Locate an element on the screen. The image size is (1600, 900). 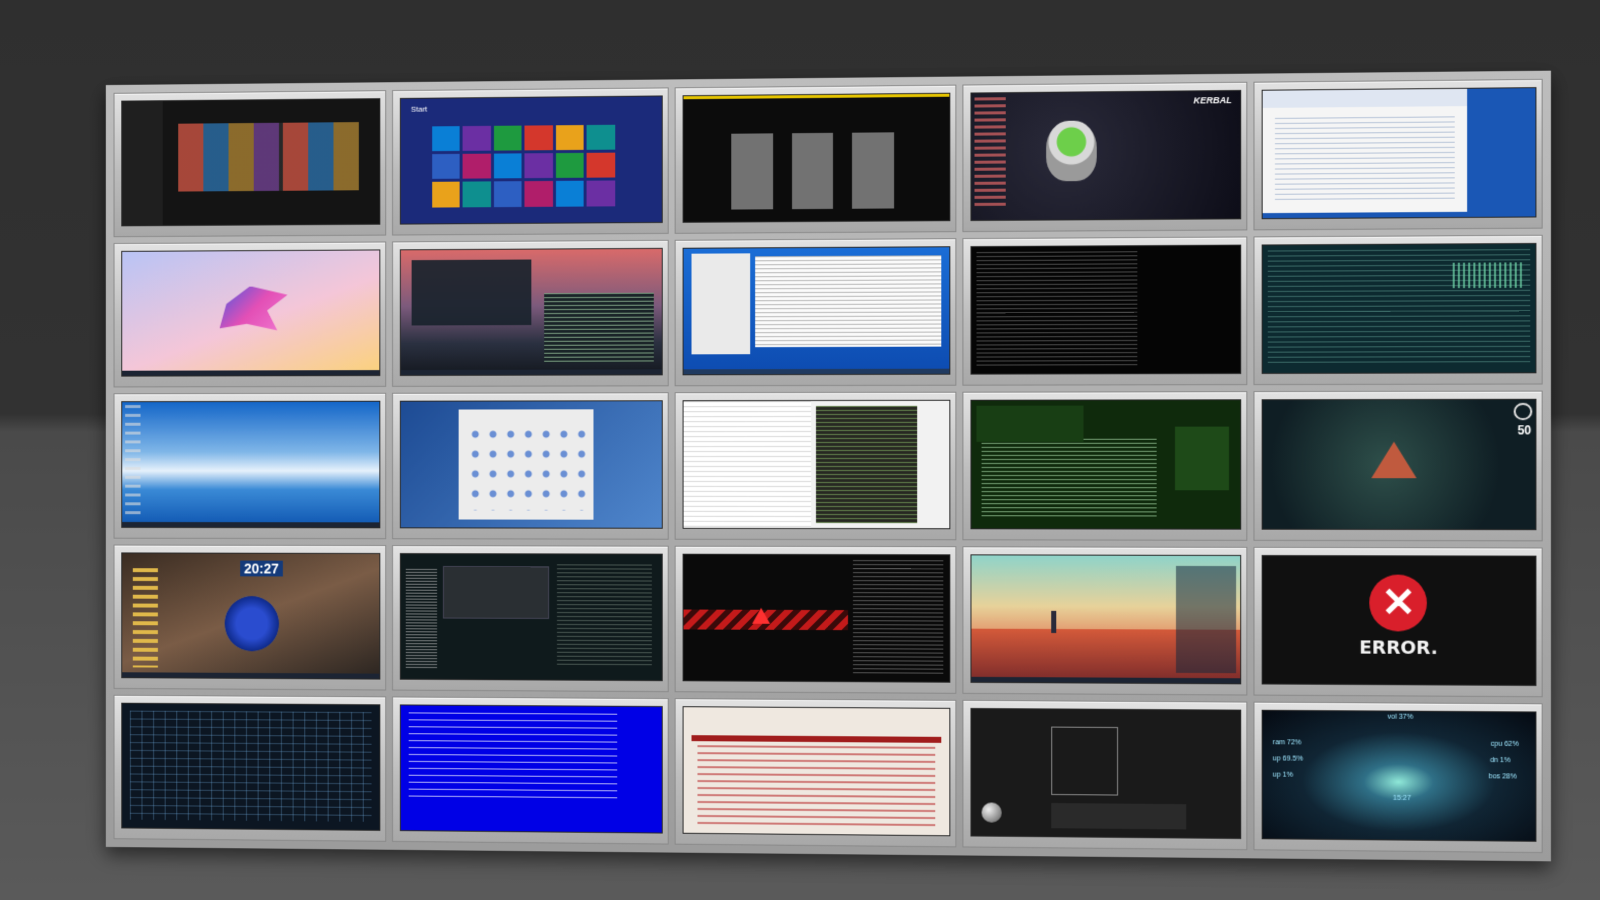
file-explorer is located at coordinates (747, 464).